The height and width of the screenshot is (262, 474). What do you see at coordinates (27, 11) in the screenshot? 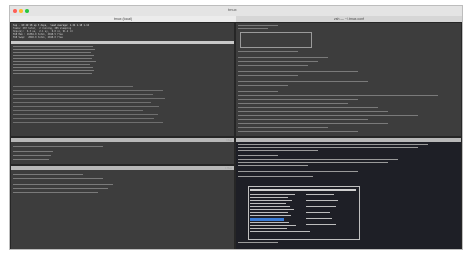
I see `zoom-button` at bounding box center [27, 11].